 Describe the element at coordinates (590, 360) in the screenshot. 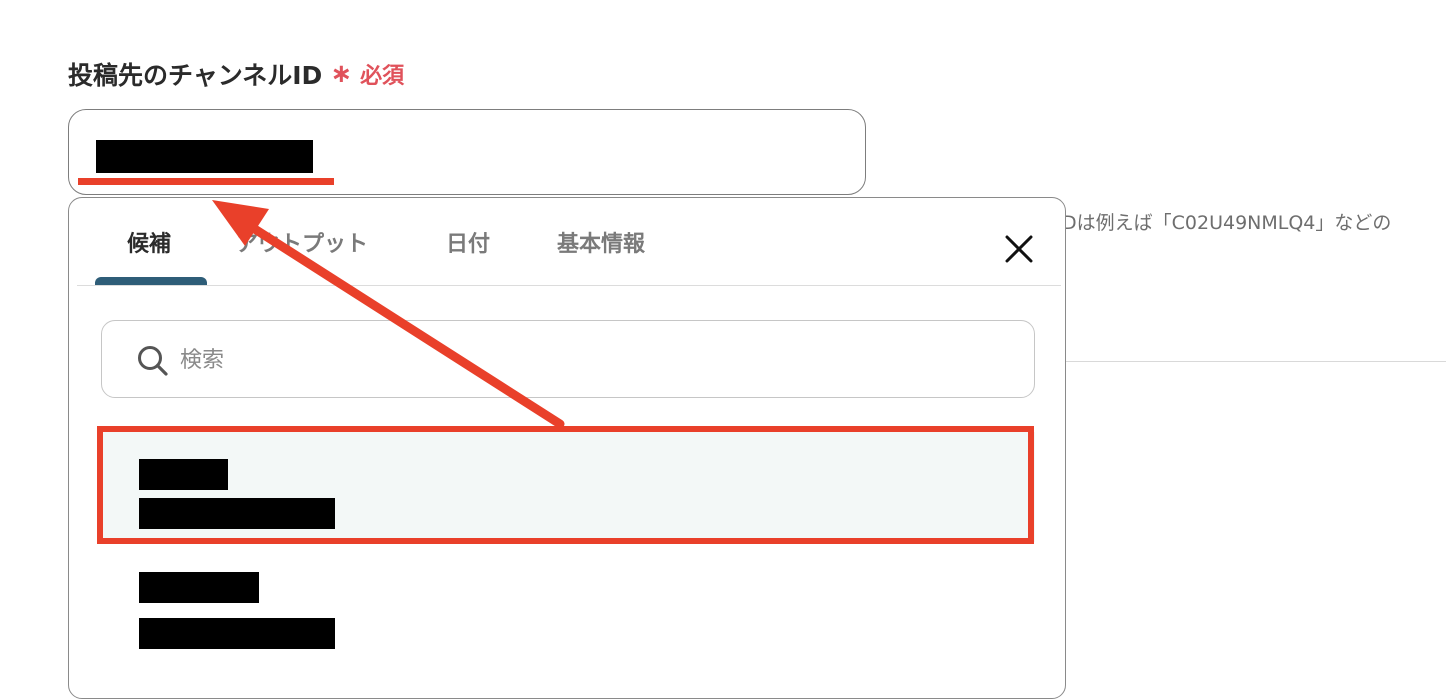

I see `search-input` at that location.